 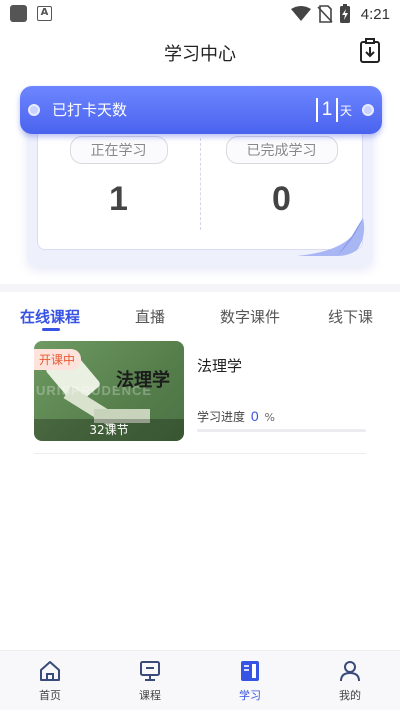 I want to click on checkin-days-unit: 天, so click(x=345, y=111).